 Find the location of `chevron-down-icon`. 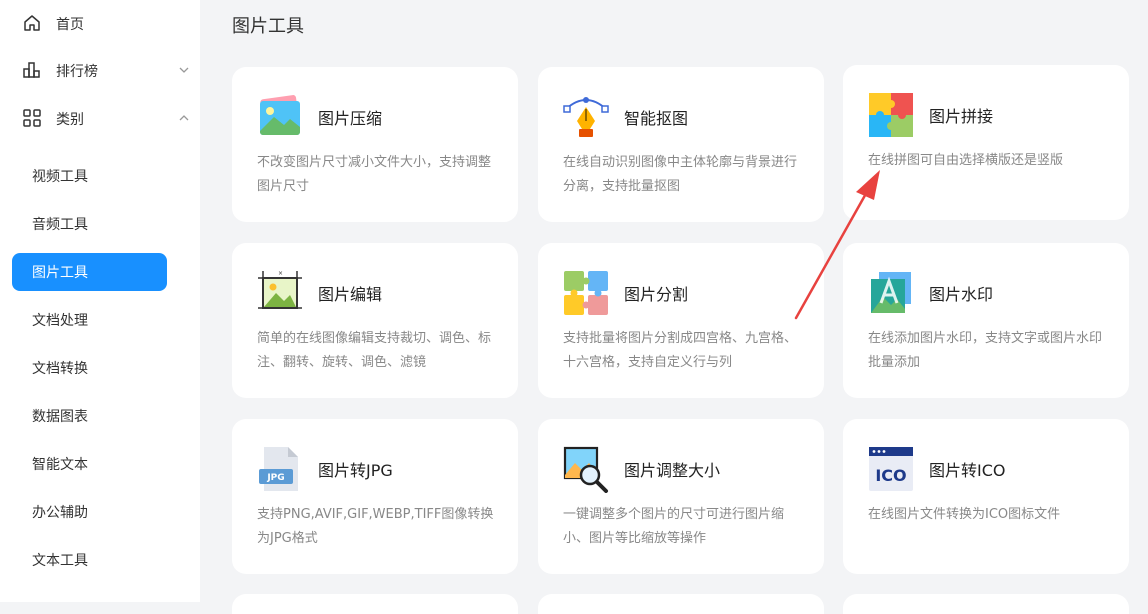

chevron-down-icon is located at coordinates (184, 70).